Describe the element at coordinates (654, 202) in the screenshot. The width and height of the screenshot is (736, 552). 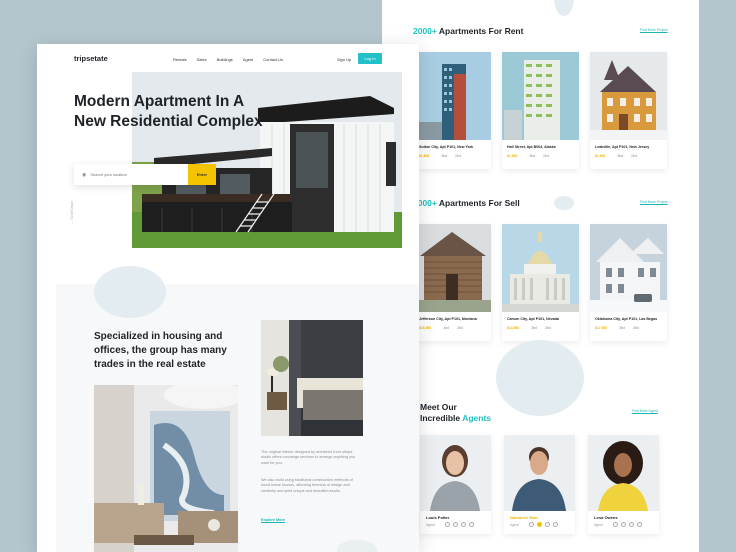
I see `sell-more-link: Find More Project` at that location.